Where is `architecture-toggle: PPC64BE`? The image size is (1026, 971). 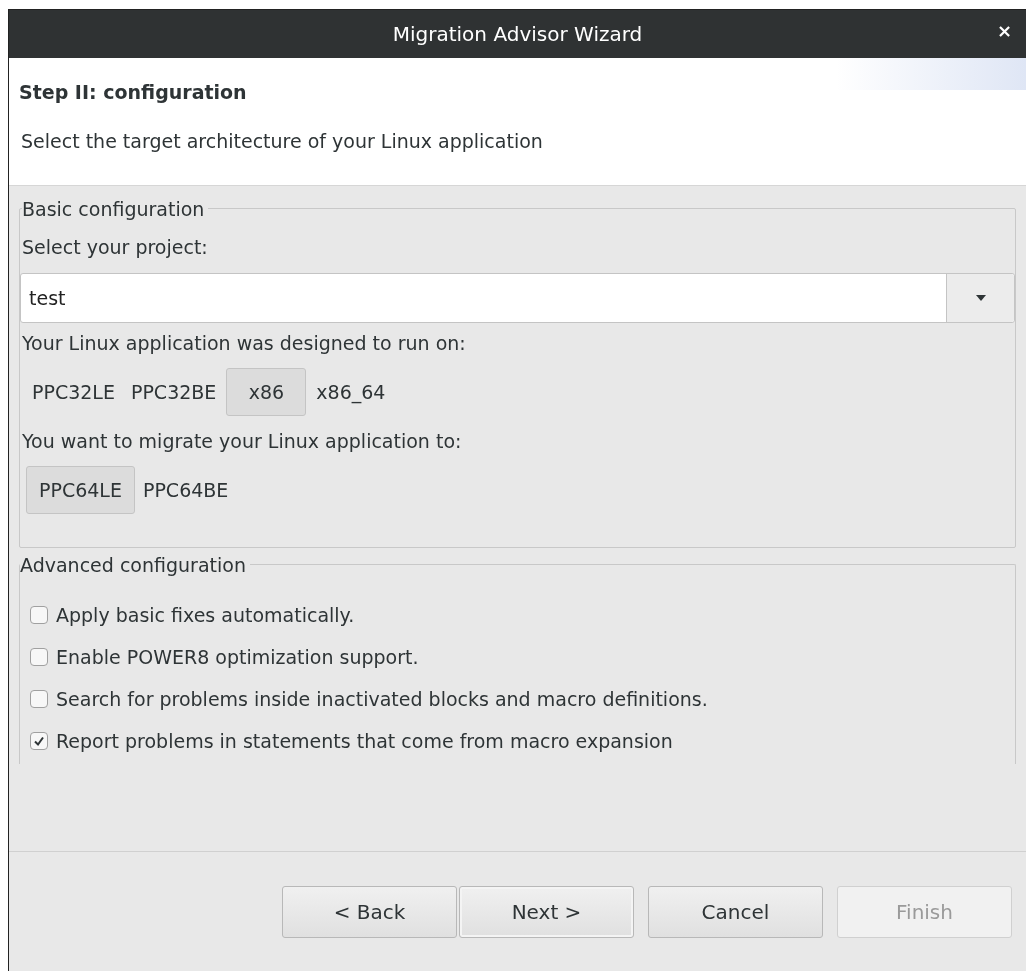 architecture-toggle: PPC64BE is located at coordinates (185, 490).